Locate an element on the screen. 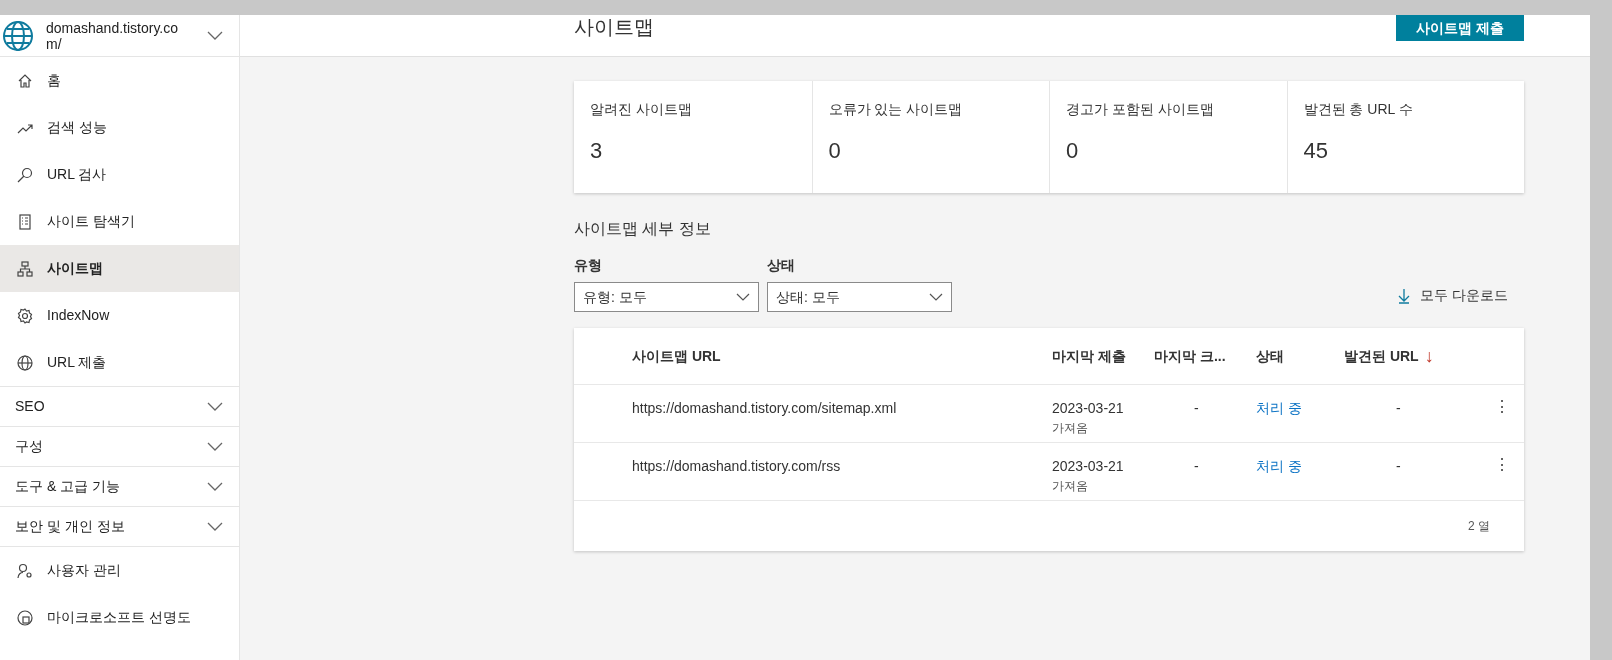 Image resolution: width=1612 pixels, height=660 pixels. column-header: 발견된 URL ↓ is located at coordinates (1419, 356).